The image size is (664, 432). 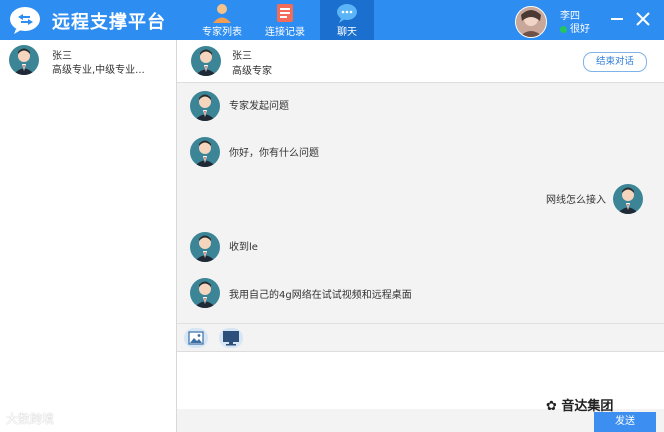 What do you see at coordinates (259, 106) in the screenshot?
I see `message-text: 专家发起问题` at bounding box center [259, 106].